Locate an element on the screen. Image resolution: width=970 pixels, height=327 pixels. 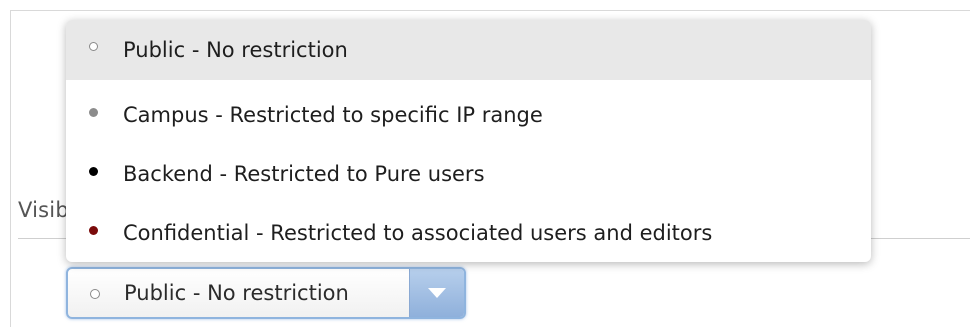
option-label: Backend - Restricted to Pure users is located at coordinates (304, 174).